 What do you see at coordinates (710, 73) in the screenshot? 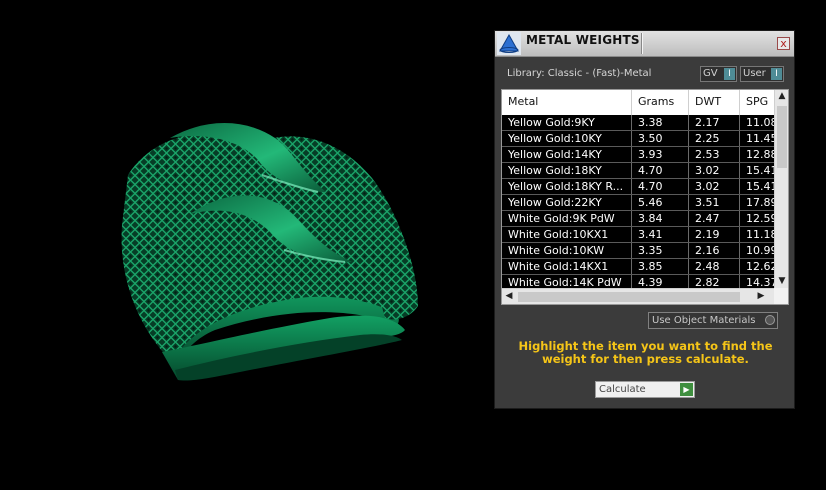
I see `gv-toggle-label: GV` at bounding box center [710, 73].